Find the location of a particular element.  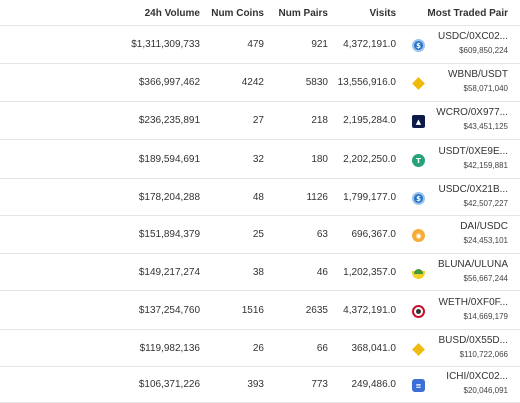

cell-num-pairs: 180 is located at coordinates (319, 159).